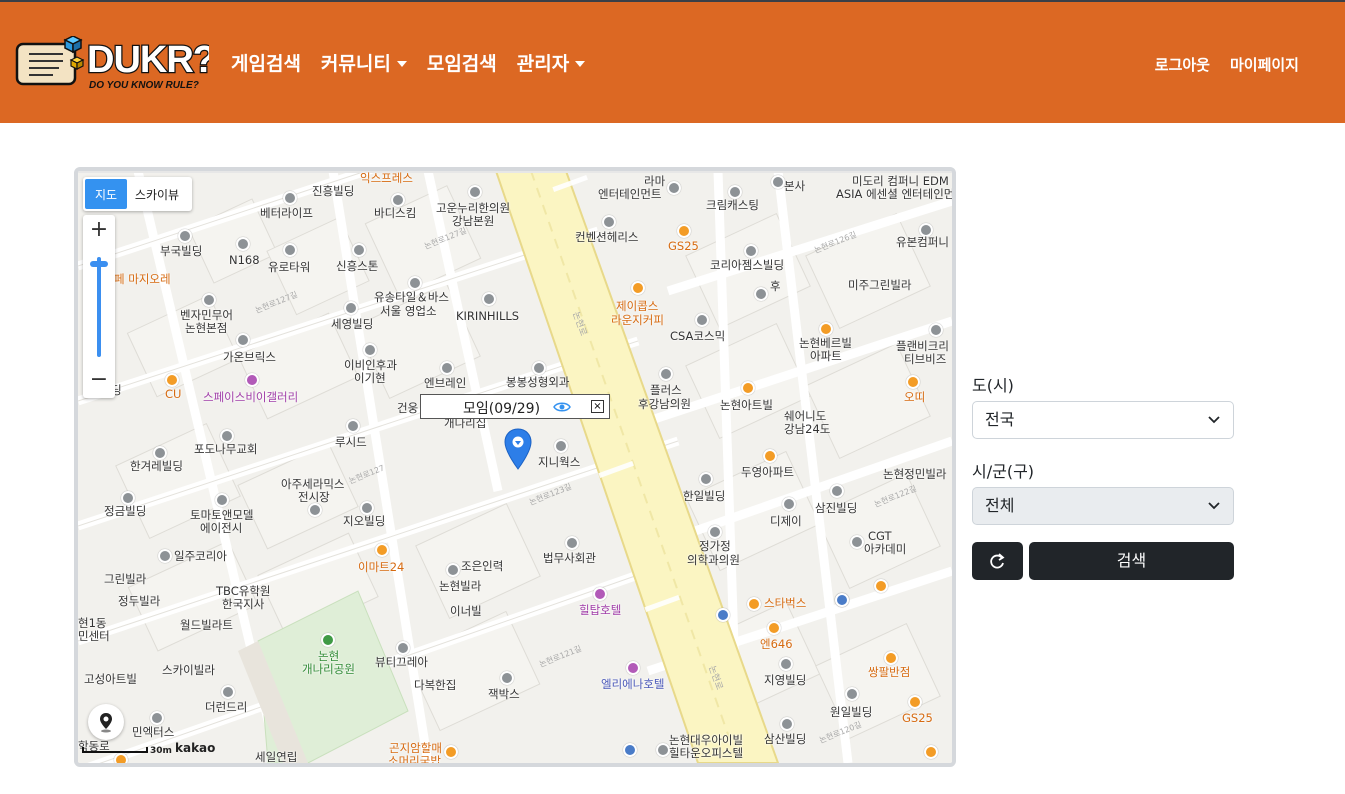  Describe the element at coordinates (206, 315) in the screenshot. I see `map-label: 벤자민무어` at that location.